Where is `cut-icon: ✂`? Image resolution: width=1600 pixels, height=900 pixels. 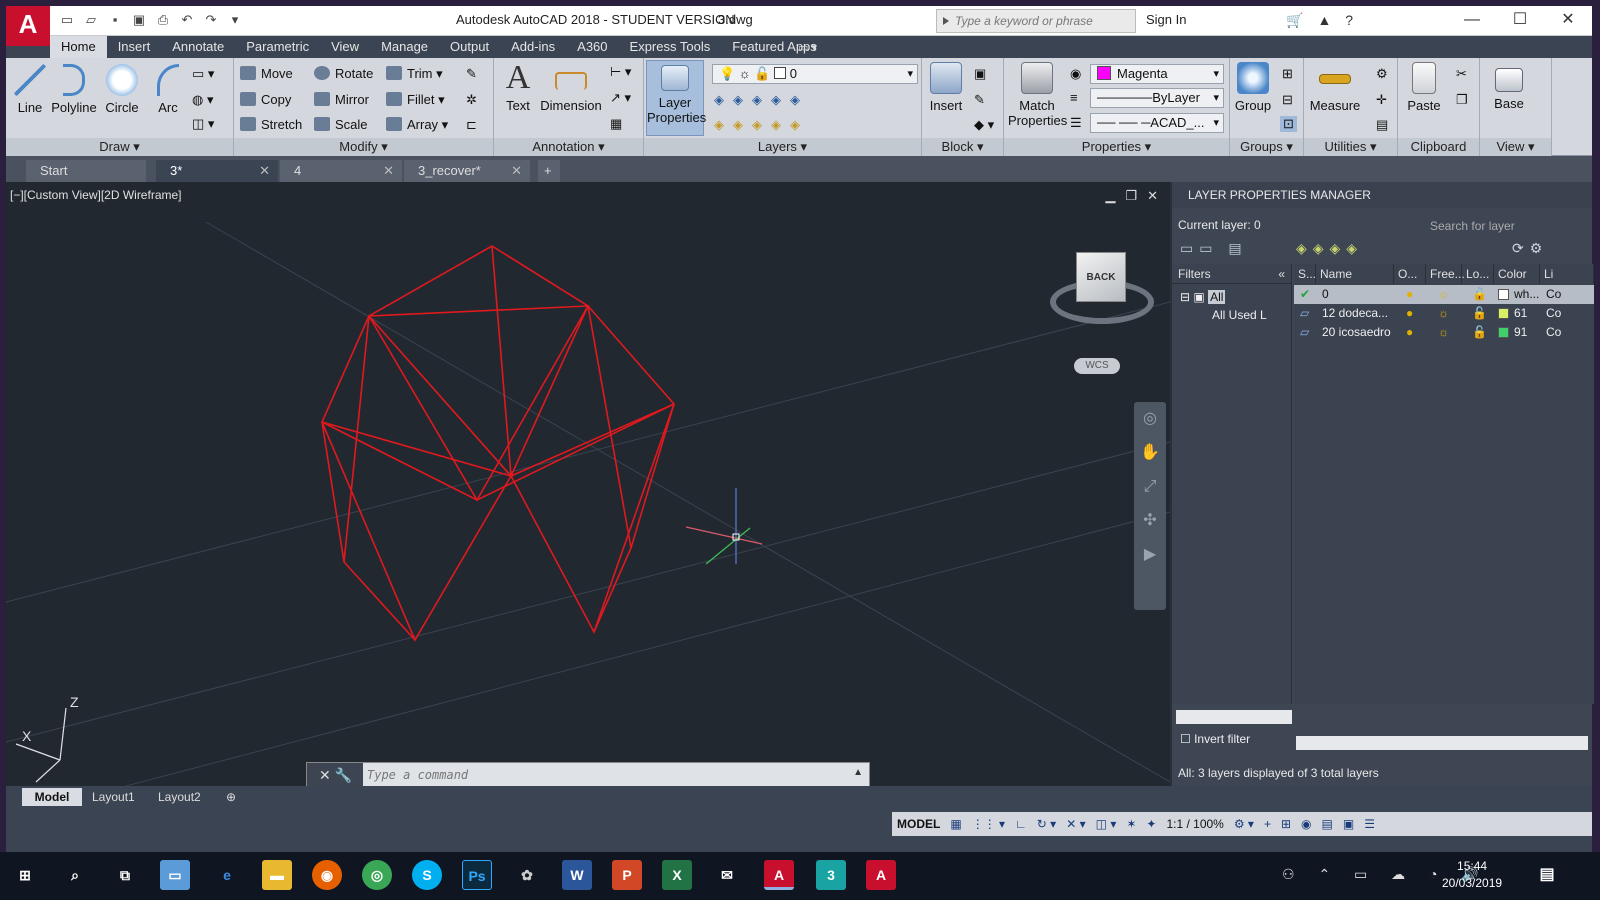 cut-icon: ✂ is located at coordinates (1461, 74).